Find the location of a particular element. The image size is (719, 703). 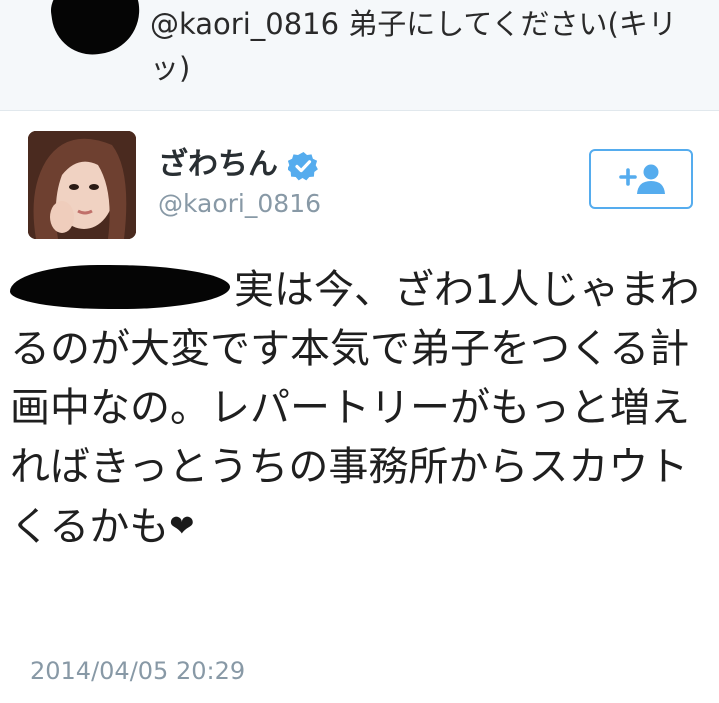

redacted-avatar is located at coordinates (96, 30).